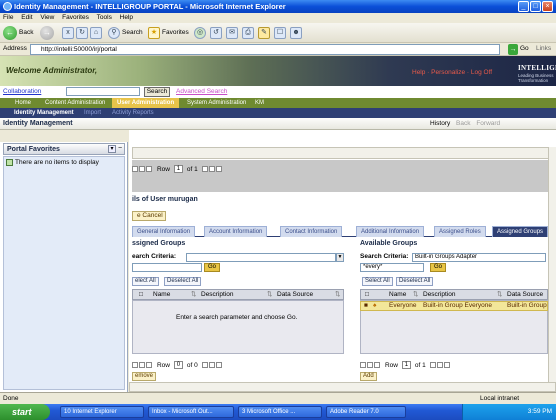 The image size is (556, 420). I want to click on top-scroll-track, so click(344, 153).